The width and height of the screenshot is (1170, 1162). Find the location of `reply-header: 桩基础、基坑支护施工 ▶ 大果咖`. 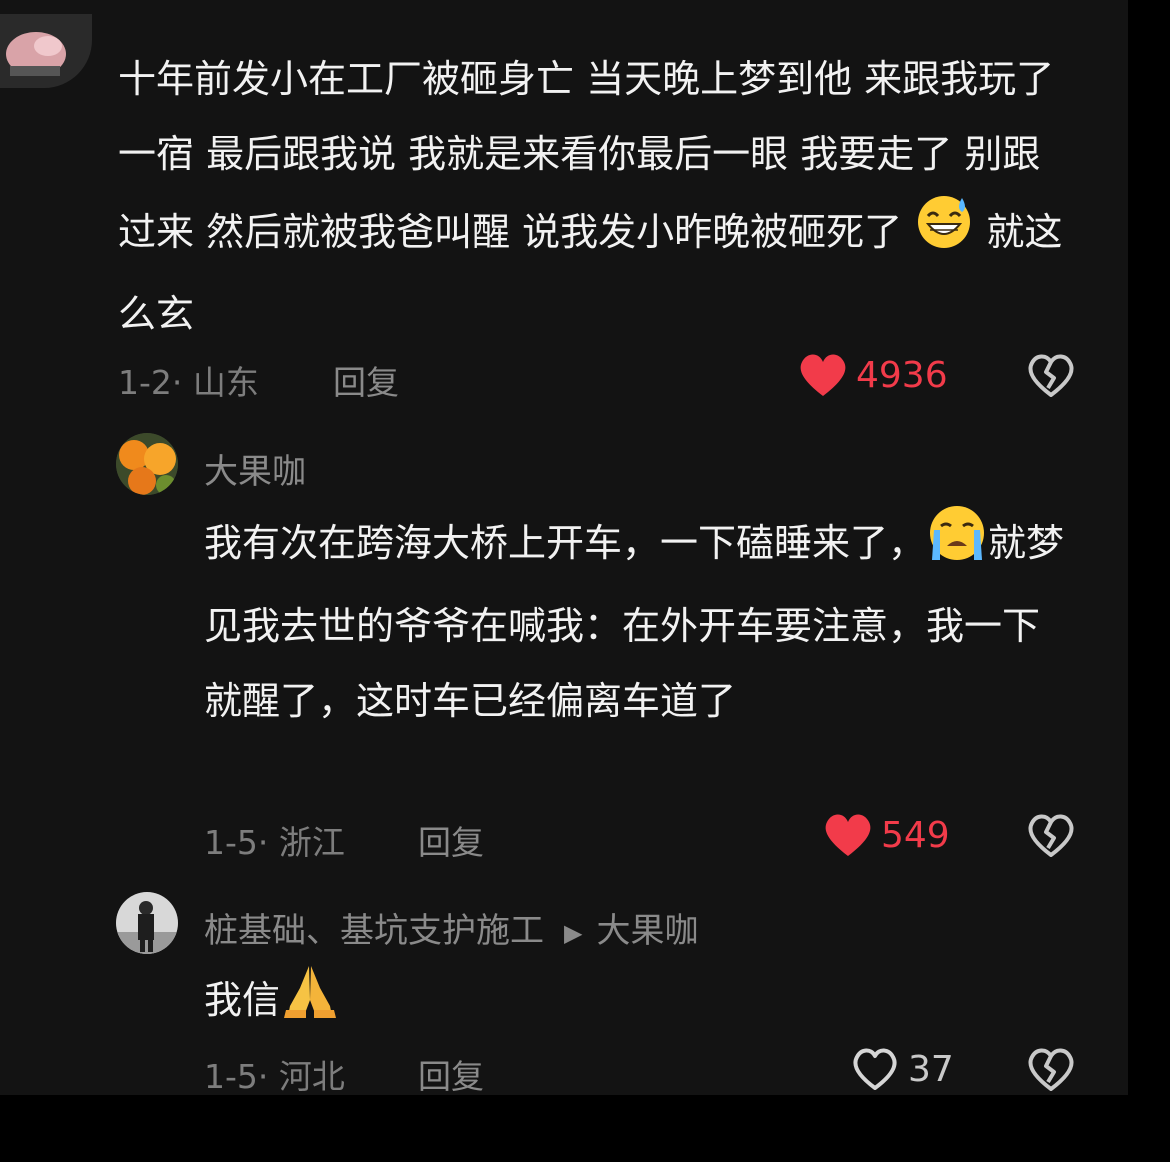

reply-header: 桩基础、基坑支护施工 ▶ 大果咖 is located at coordinates (451, 927).